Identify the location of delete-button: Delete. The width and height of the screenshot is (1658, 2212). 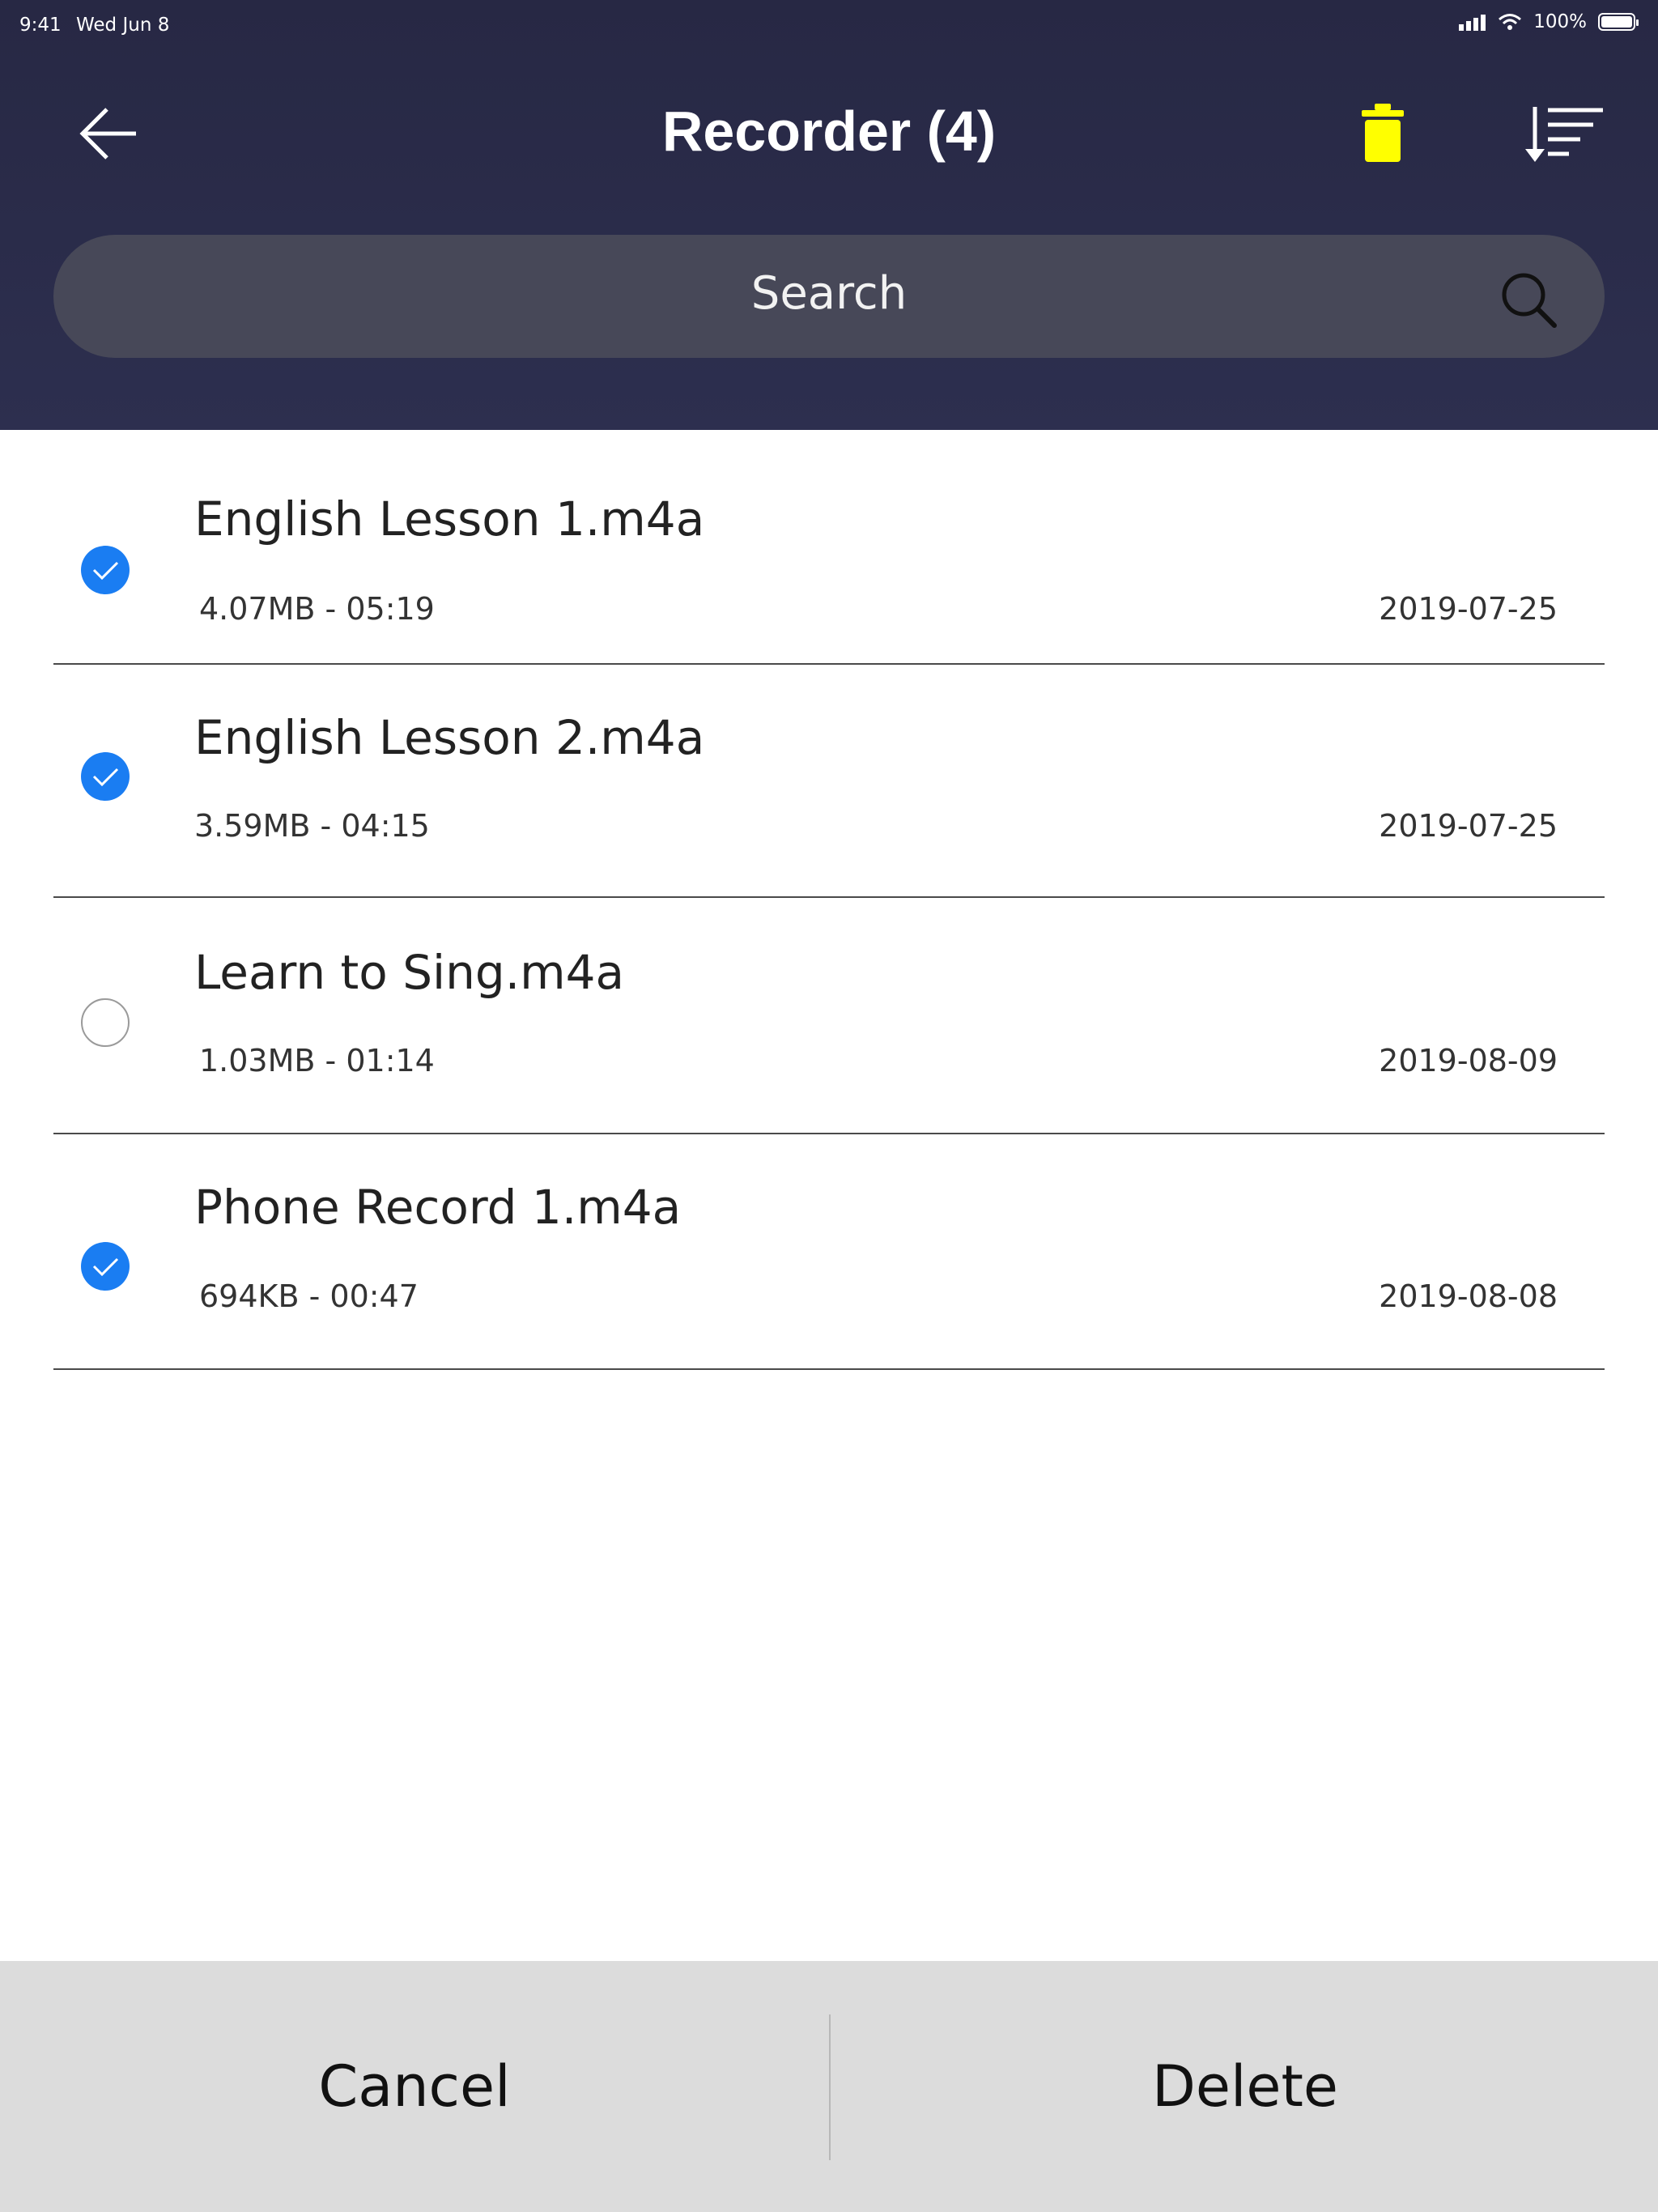
(1244, 2086).